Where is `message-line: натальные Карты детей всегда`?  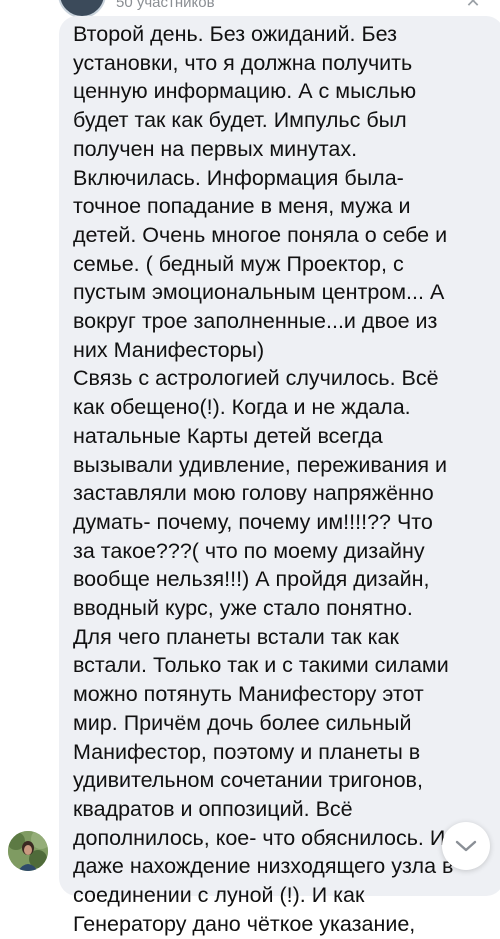
message-line: натальные Карты детей всегда is located at coordinates (228, 435).